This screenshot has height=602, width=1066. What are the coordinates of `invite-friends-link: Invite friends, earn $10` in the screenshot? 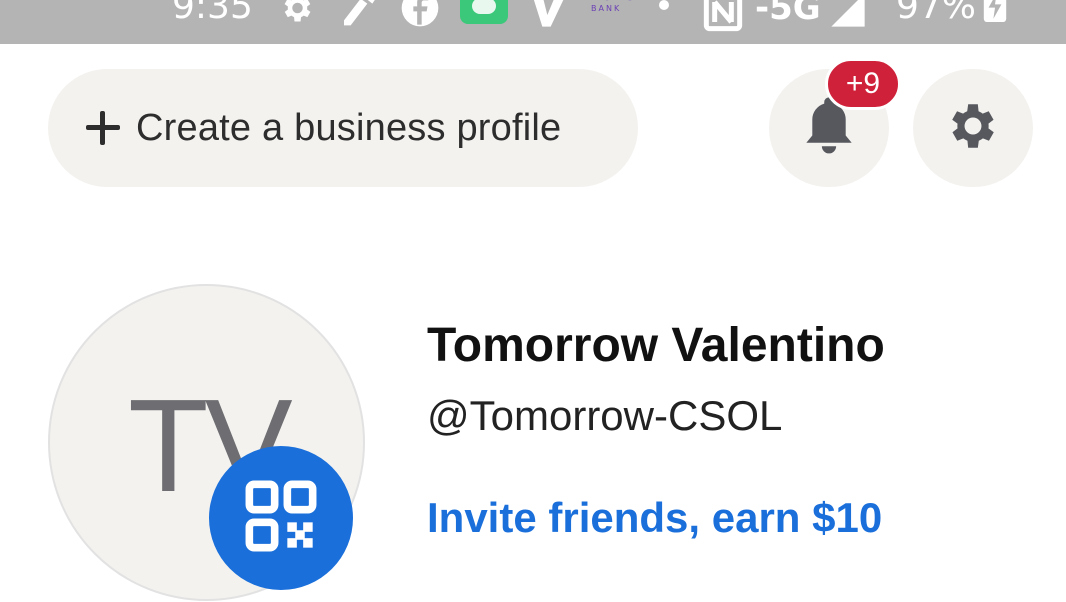 It's located at (654, 518).